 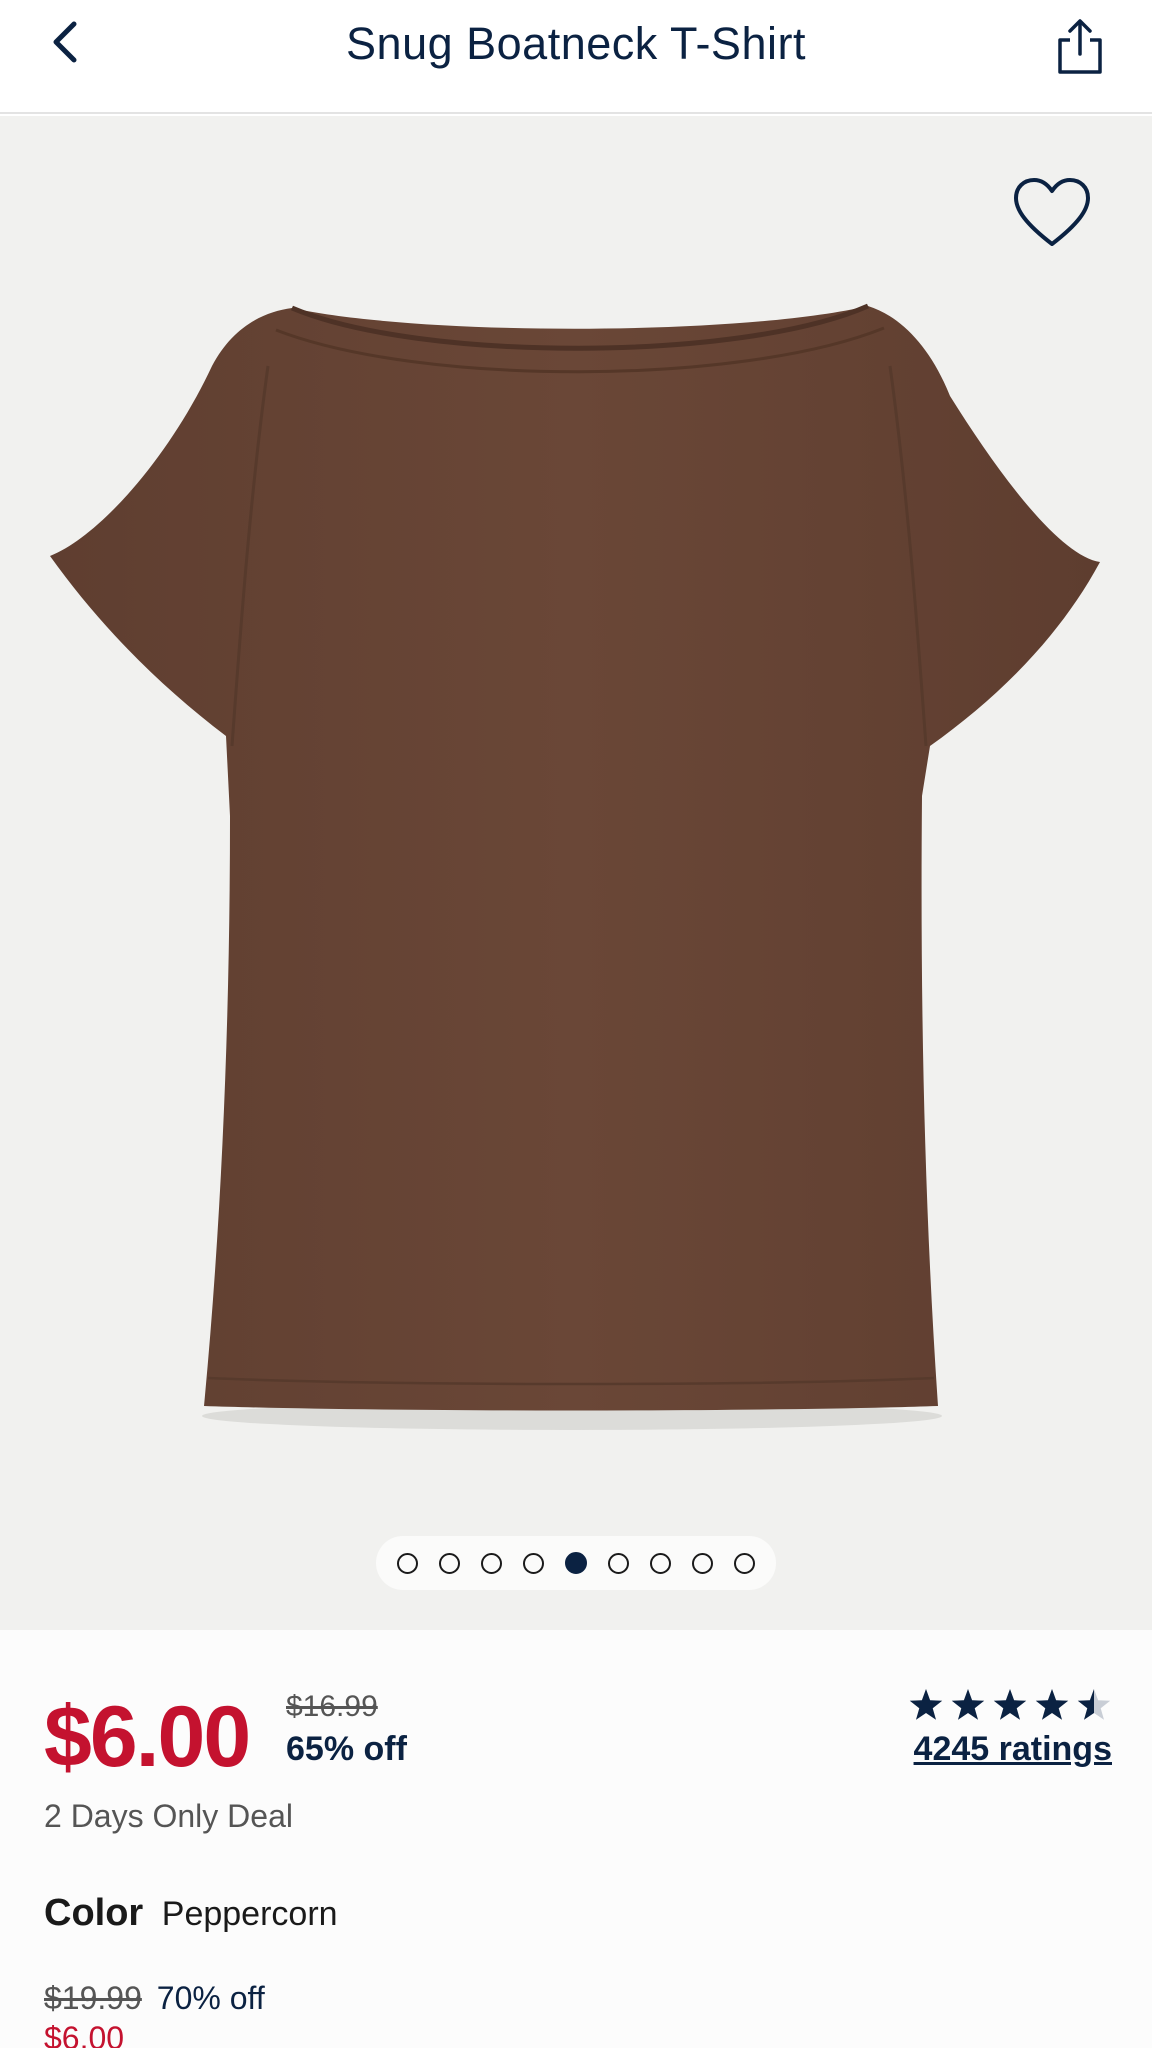 I want to click on top-bar: Snug Boatneck T-Shirt, so click(x=576, y=57).